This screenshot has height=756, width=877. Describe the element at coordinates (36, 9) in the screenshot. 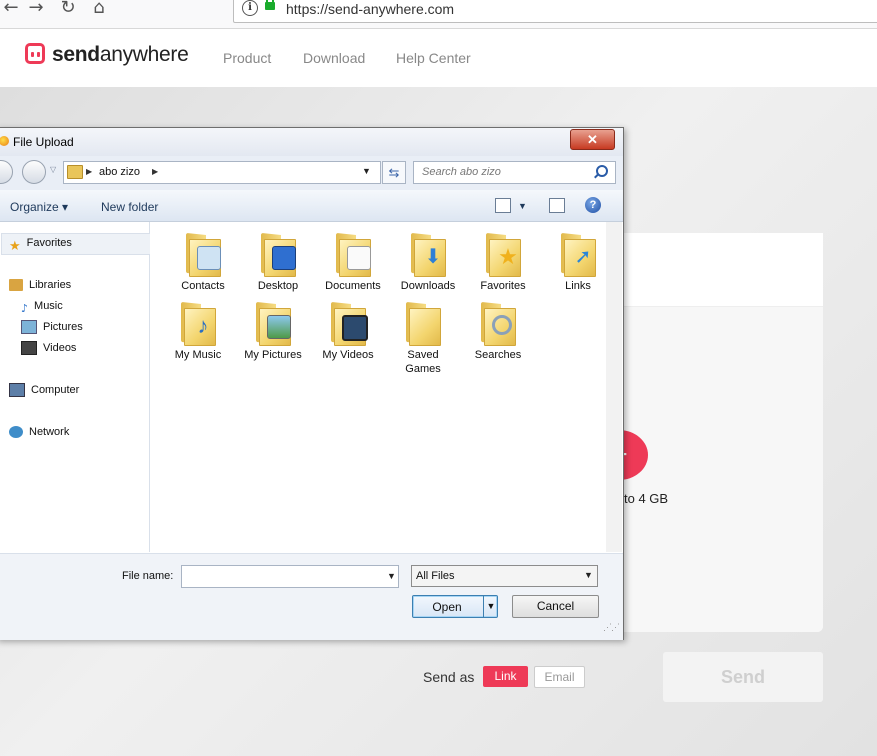

I see `forward-icon: →` at that location.